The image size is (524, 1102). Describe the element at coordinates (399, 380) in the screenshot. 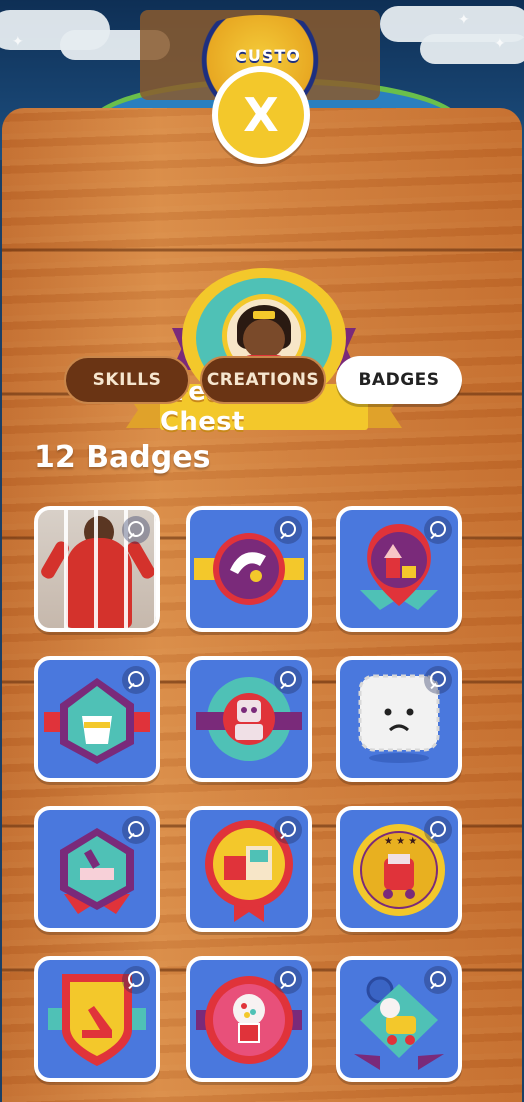

I see `tab-badges: BADGES` at that location.